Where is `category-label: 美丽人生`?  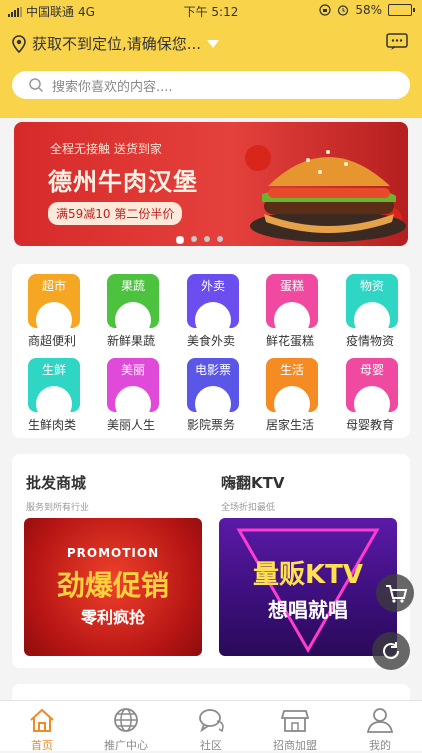
category-label: 美丽人生 is located at coordinates (130, 425).